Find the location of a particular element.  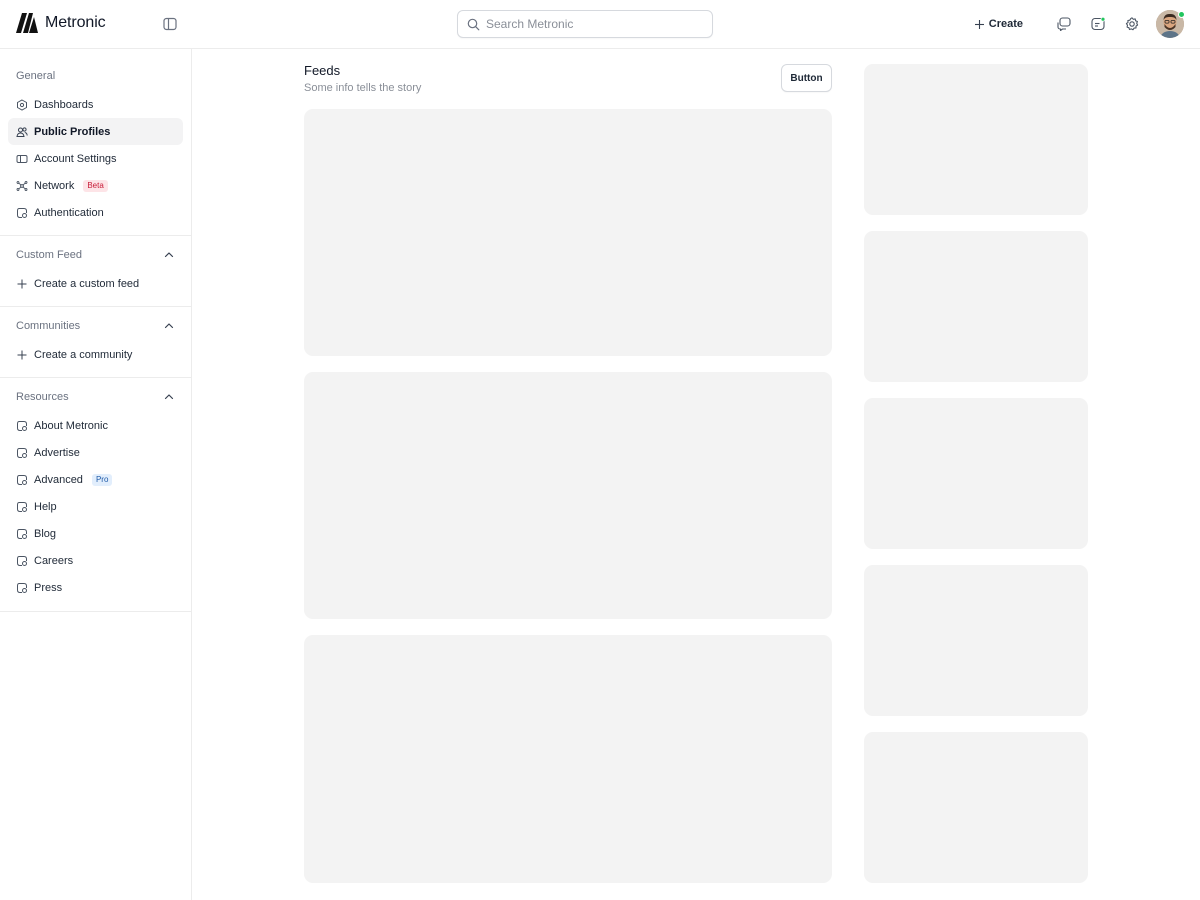

resources-title: Resources is located at coordinates (42, 397).